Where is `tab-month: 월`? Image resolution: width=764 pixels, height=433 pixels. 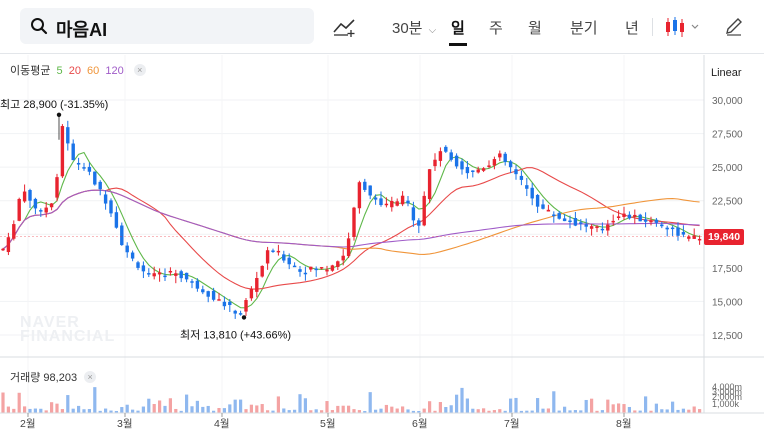 tab-month: 월 is located at coordinates (535, 27).